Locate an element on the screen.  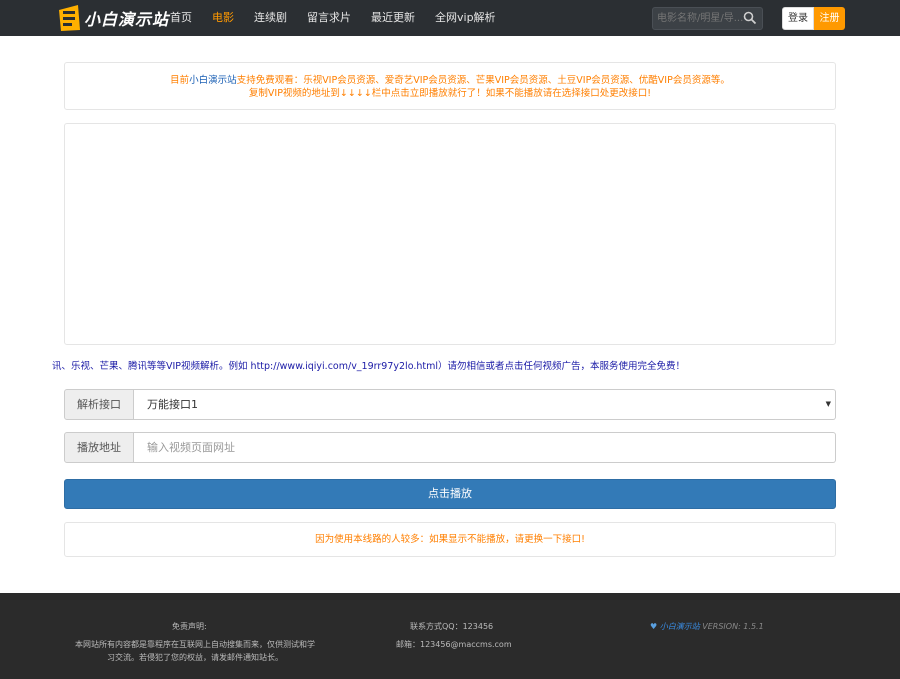
site-logo: 小白演示站 is located at coordinates (112, 18).